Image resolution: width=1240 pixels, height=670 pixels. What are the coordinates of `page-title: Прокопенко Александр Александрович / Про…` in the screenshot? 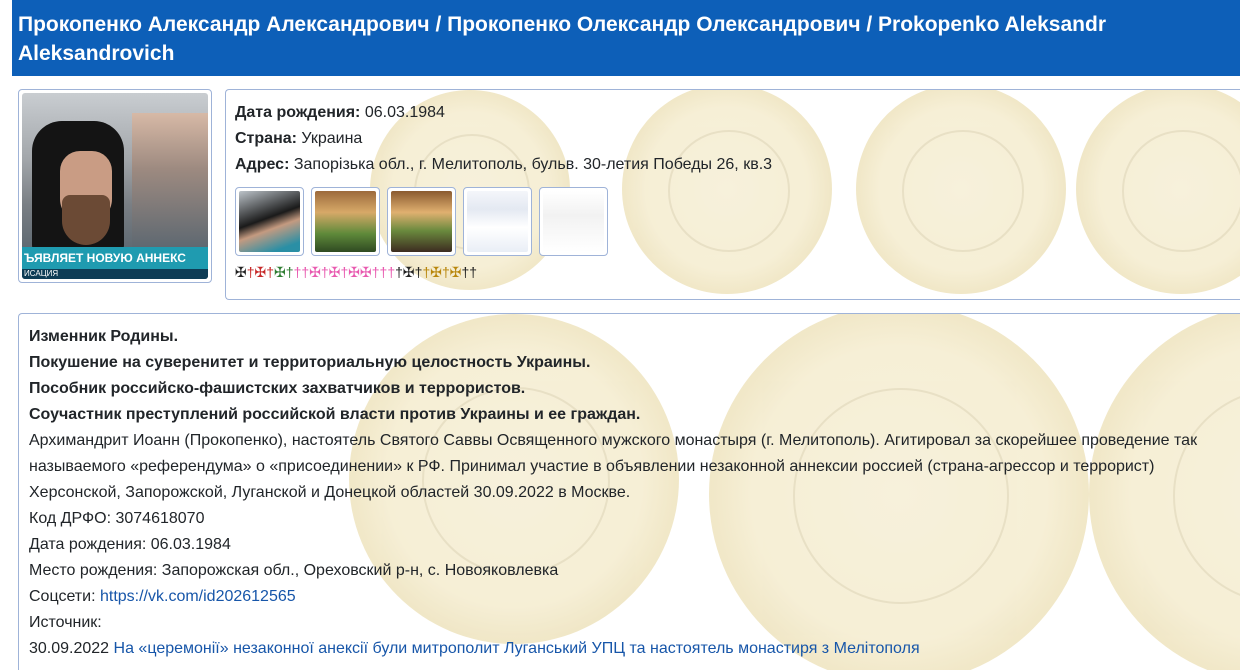 It's located at (562, 39).